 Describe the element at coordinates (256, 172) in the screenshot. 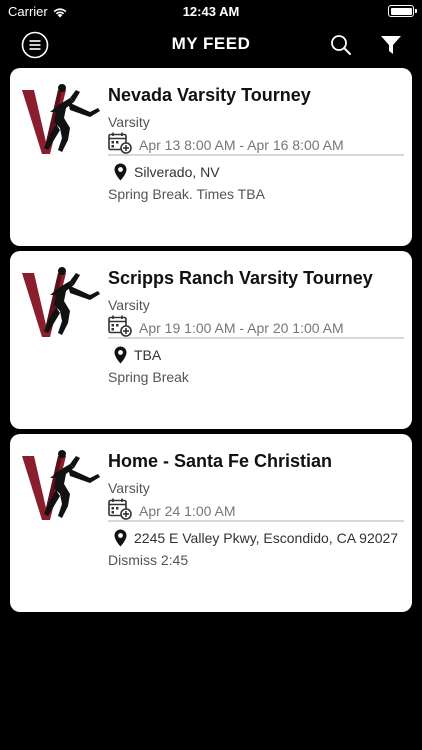

I see `event-location-row: Silverado, NV` at that location.